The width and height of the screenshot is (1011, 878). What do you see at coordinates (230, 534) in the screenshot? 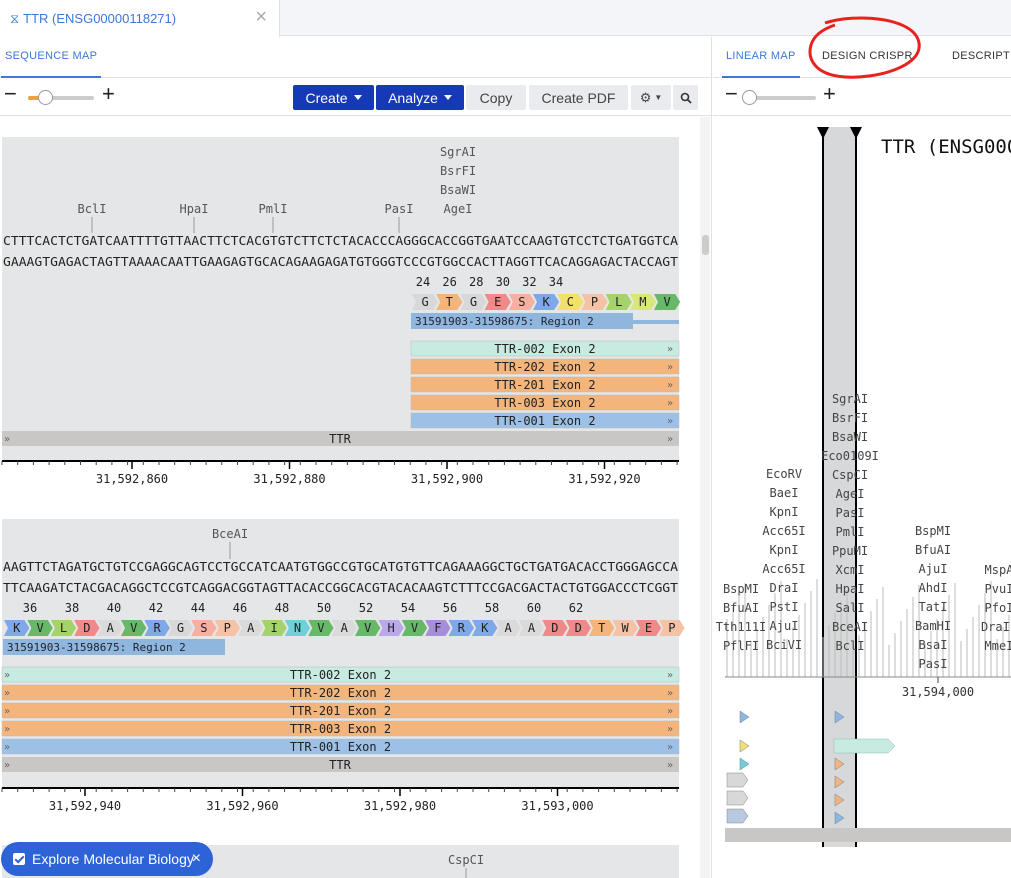
I see `enzyme-label: BceAI` at bounding box center [230, 534].